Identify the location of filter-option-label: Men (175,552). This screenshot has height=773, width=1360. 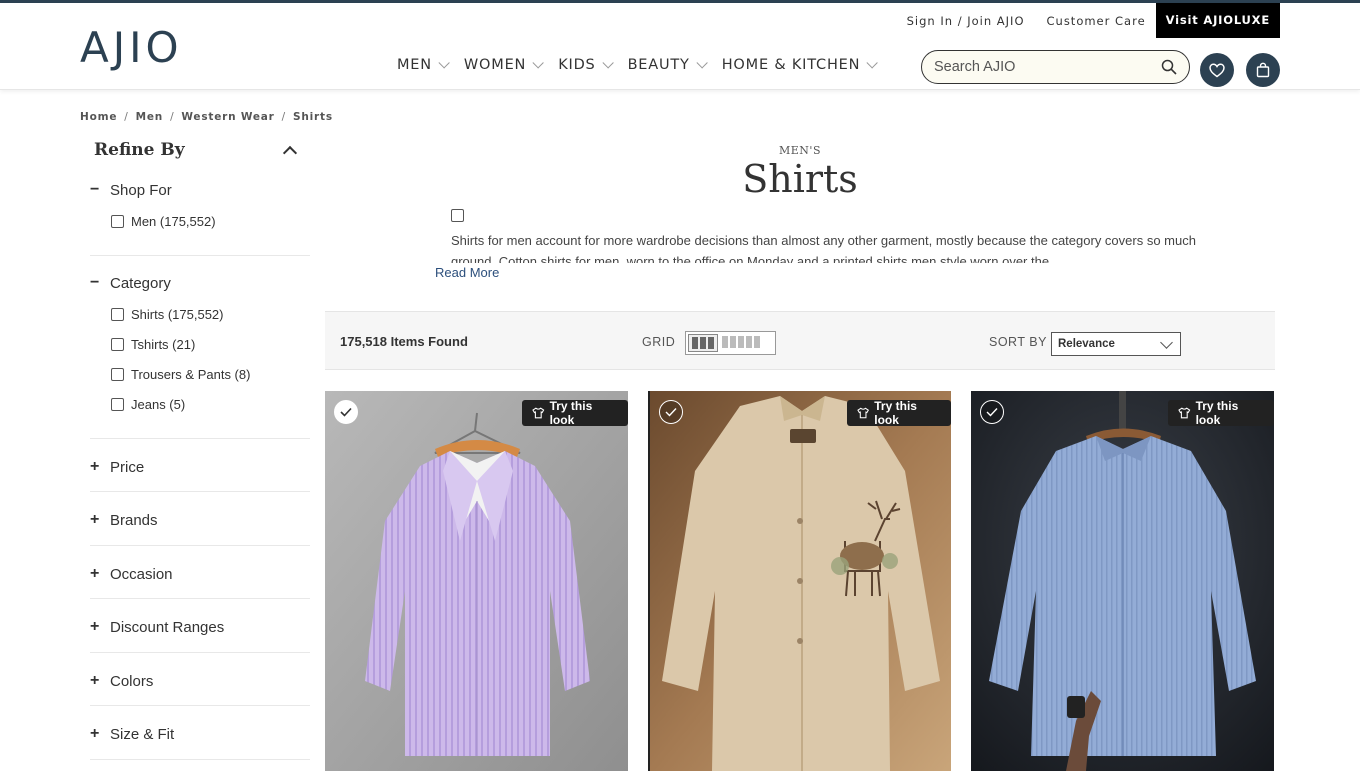
(173, 221).